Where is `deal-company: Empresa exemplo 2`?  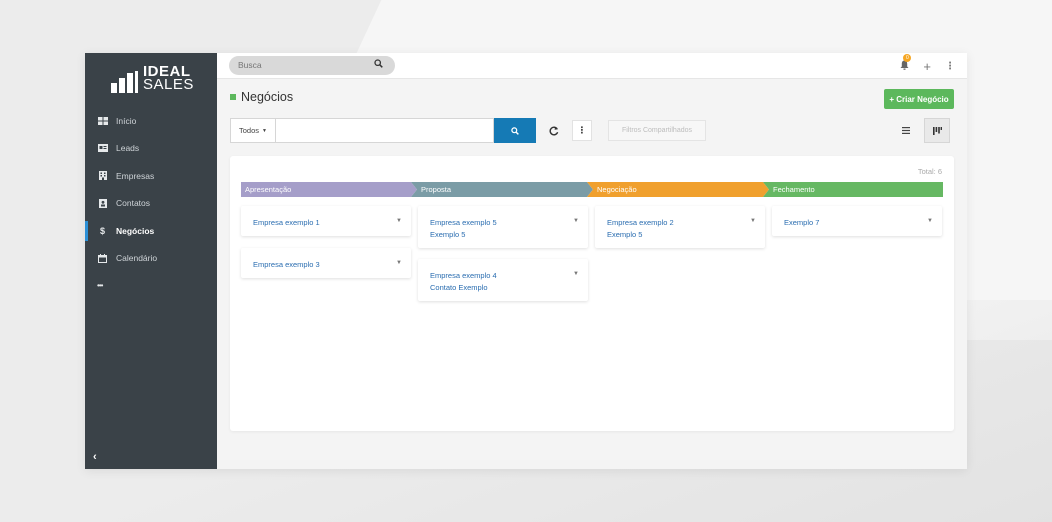 deal-company: Empresa exemplo 2 is located at coordinates (640, 222).